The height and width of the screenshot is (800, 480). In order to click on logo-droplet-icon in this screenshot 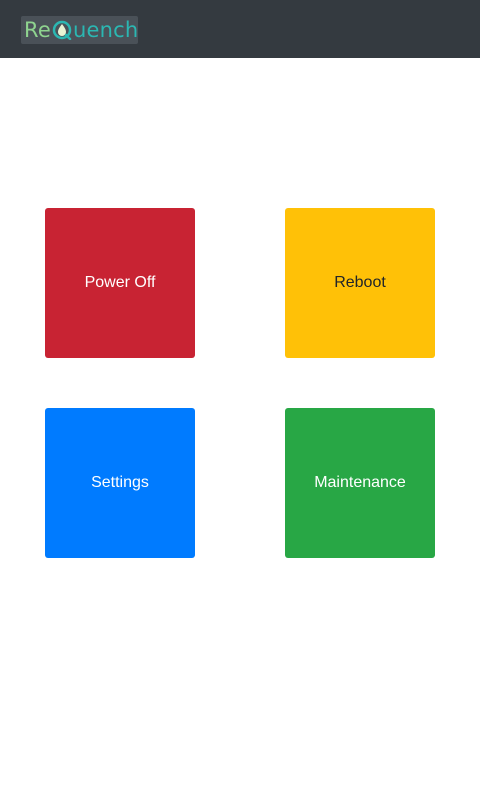, I will do `click(62, 30)`.